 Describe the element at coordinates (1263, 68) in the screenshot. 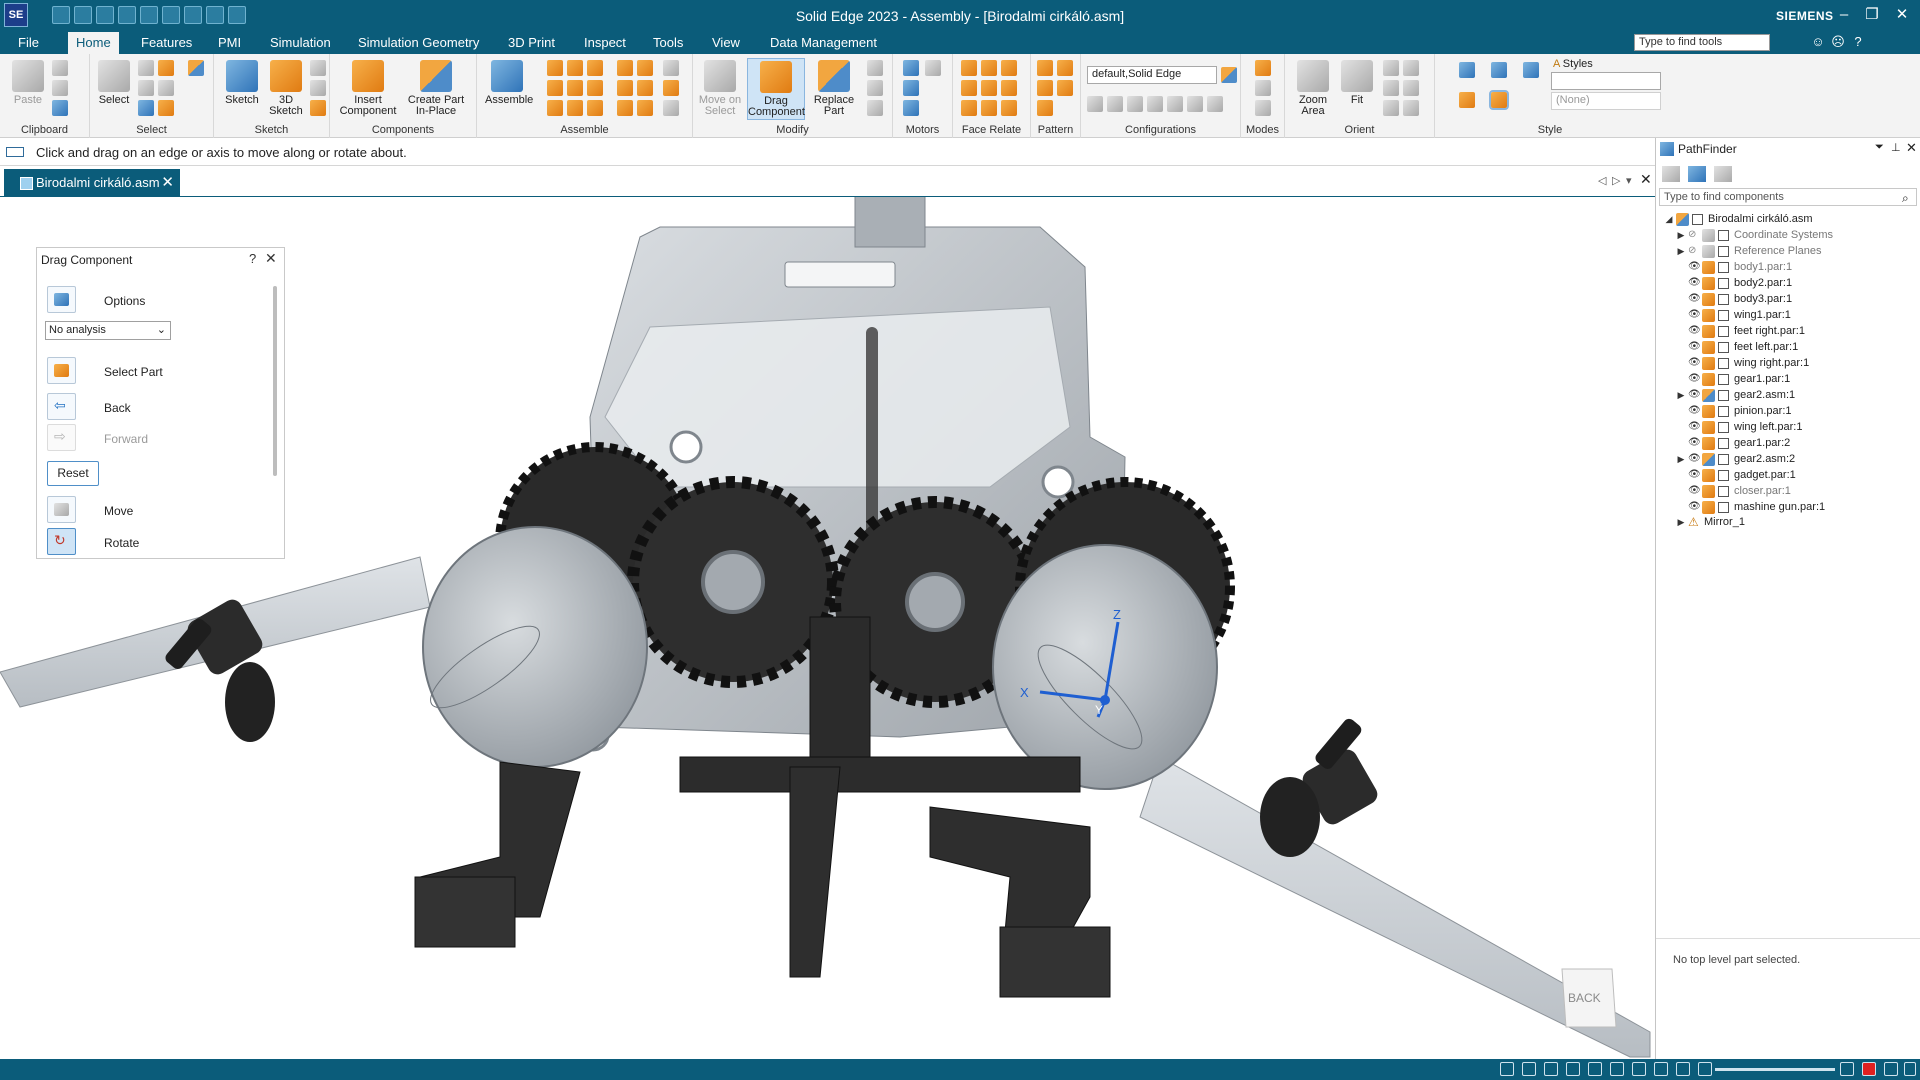

I see `mode-grid-icon` at that location.